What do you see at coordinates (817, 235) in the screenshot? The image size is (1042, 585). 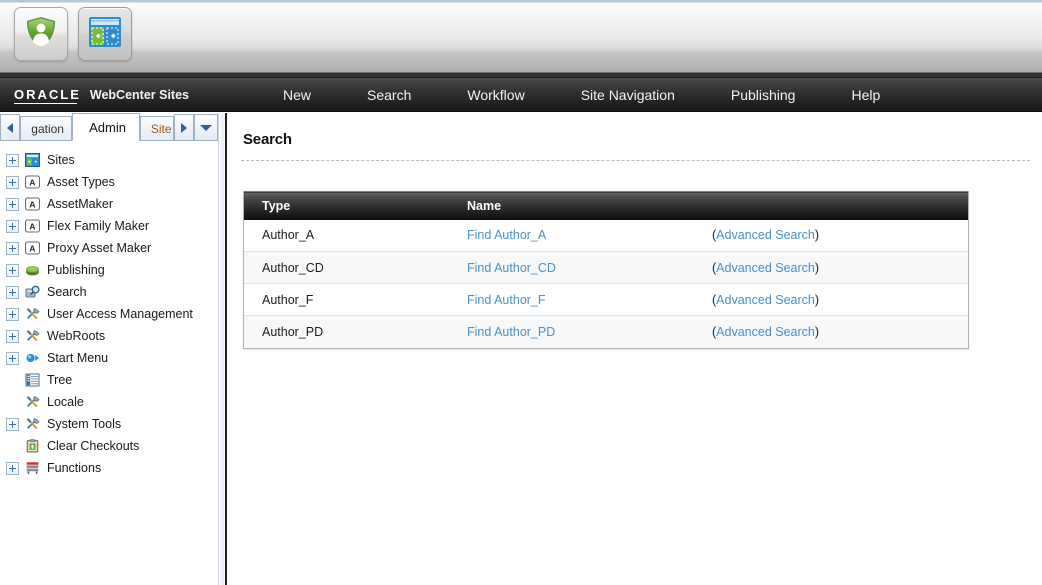 I see `paren-close: )` at bounding box center [817, 235].